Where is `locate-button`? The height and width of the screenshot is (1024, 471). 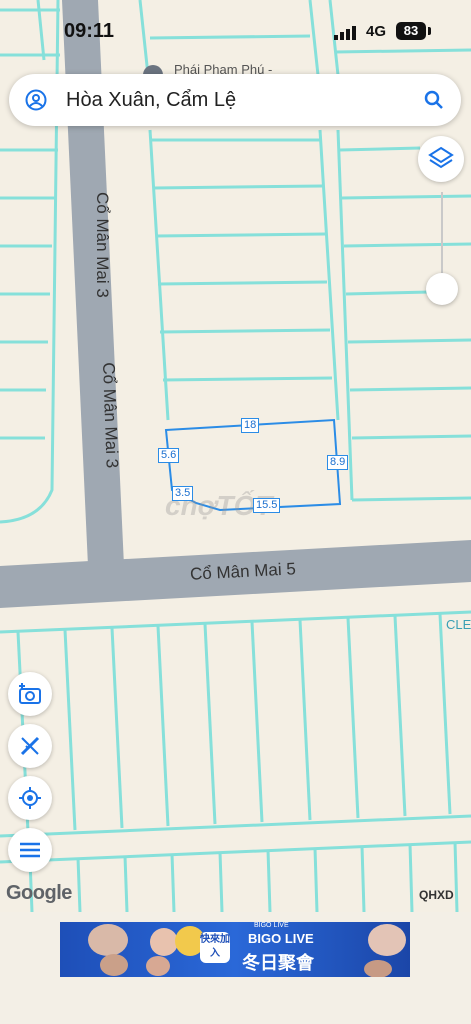
locate-button is located at coordinates (30, 798).